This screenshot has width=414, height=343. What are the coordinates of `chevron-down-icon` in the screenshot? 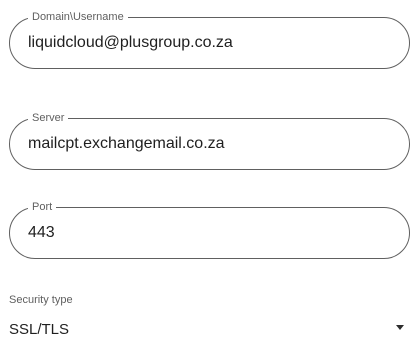 It's located at (400, 327).